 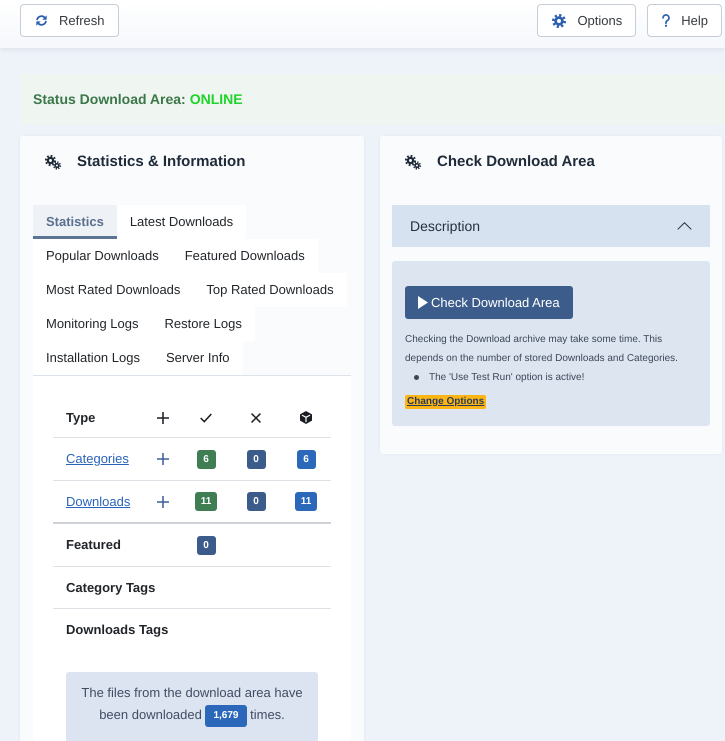 What do you see at coordinates (111, 587) in the screenshot?
I see `row-label: Category Tags` at bounding box center [111, 587].